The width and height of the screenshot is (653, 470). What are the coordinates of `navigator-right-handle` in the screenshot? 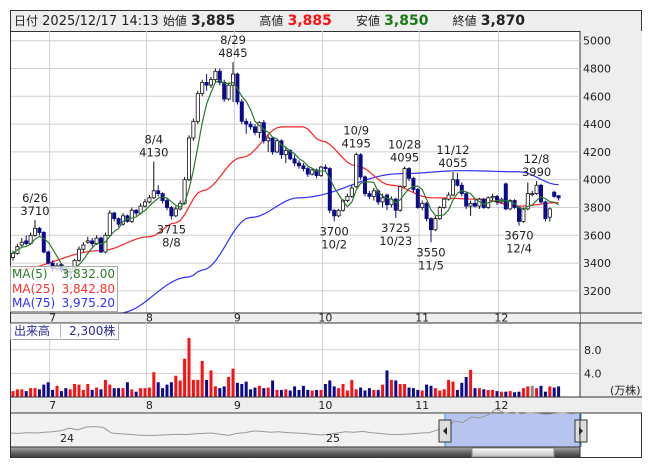 It's located at (581, 431).